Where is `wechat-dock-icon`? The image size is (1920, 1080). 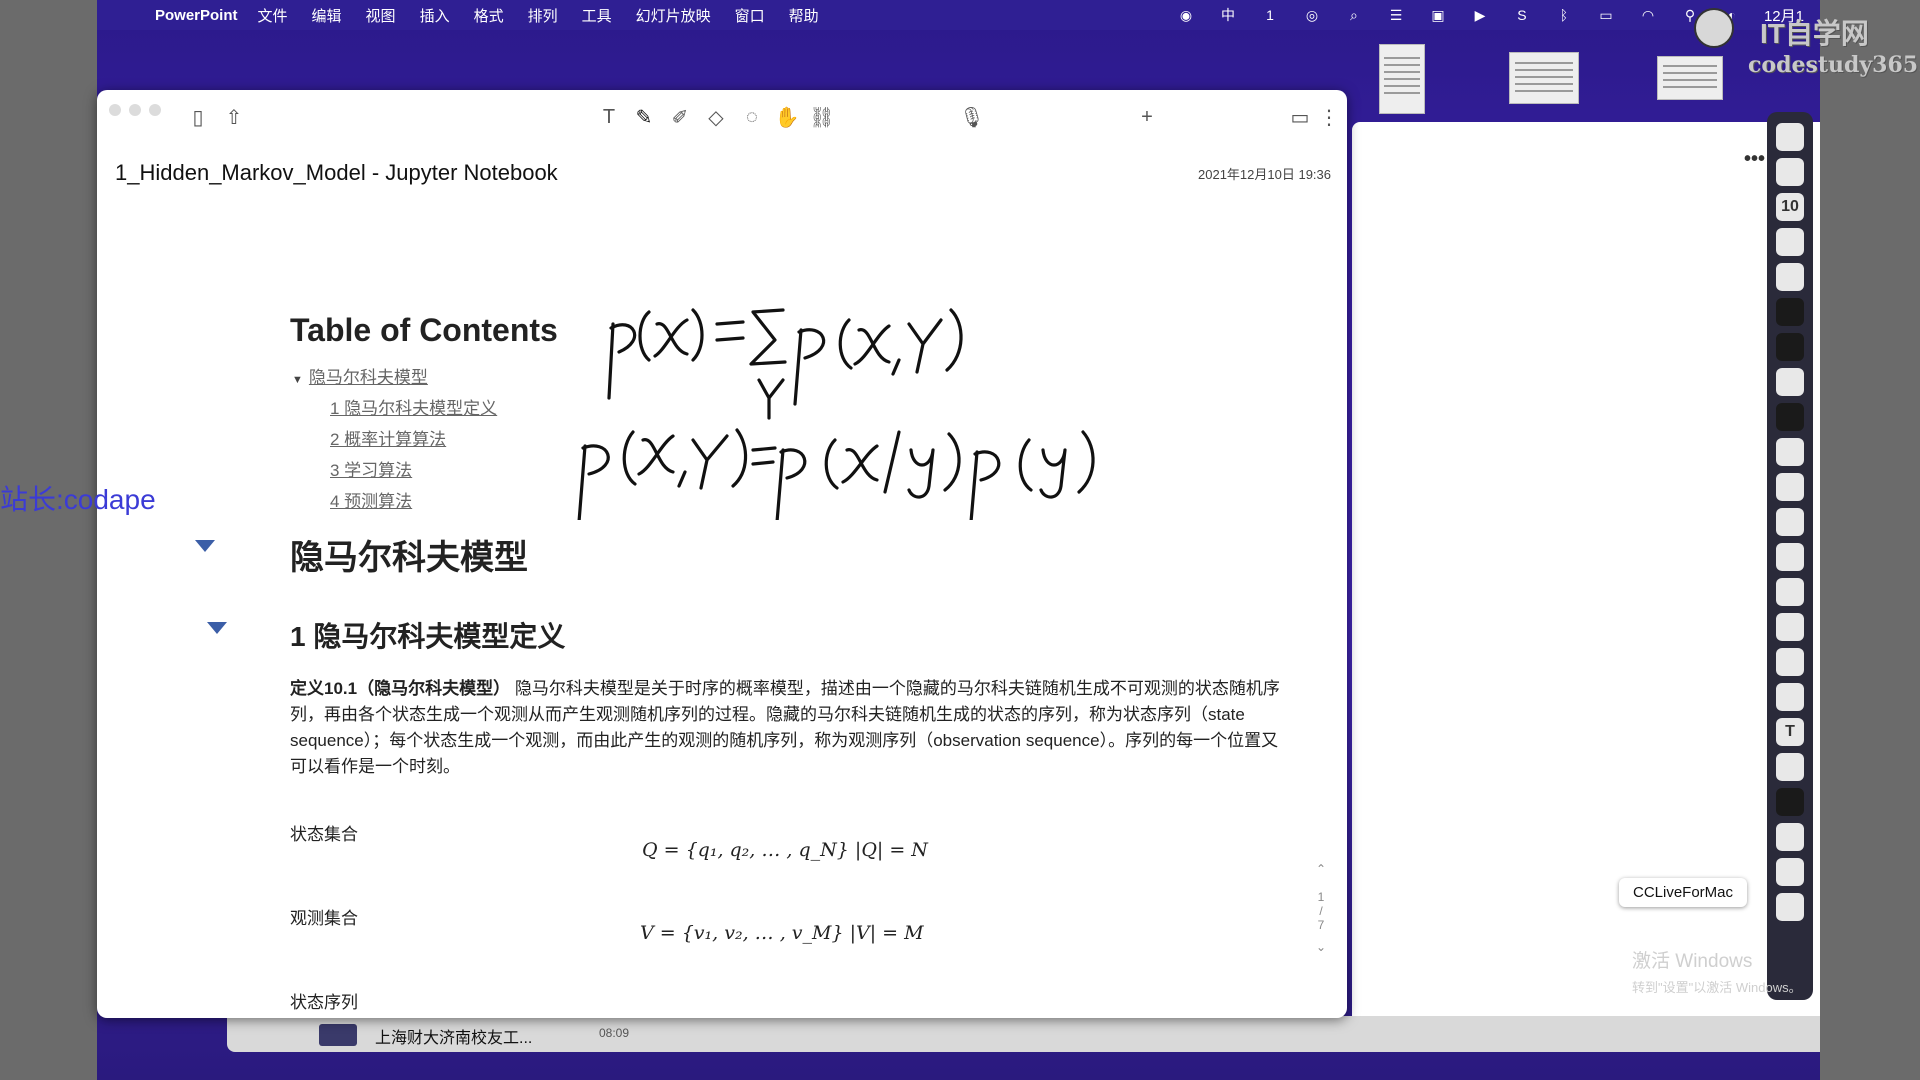
wechat-dock-icon is located at coordinates (1790, 487).